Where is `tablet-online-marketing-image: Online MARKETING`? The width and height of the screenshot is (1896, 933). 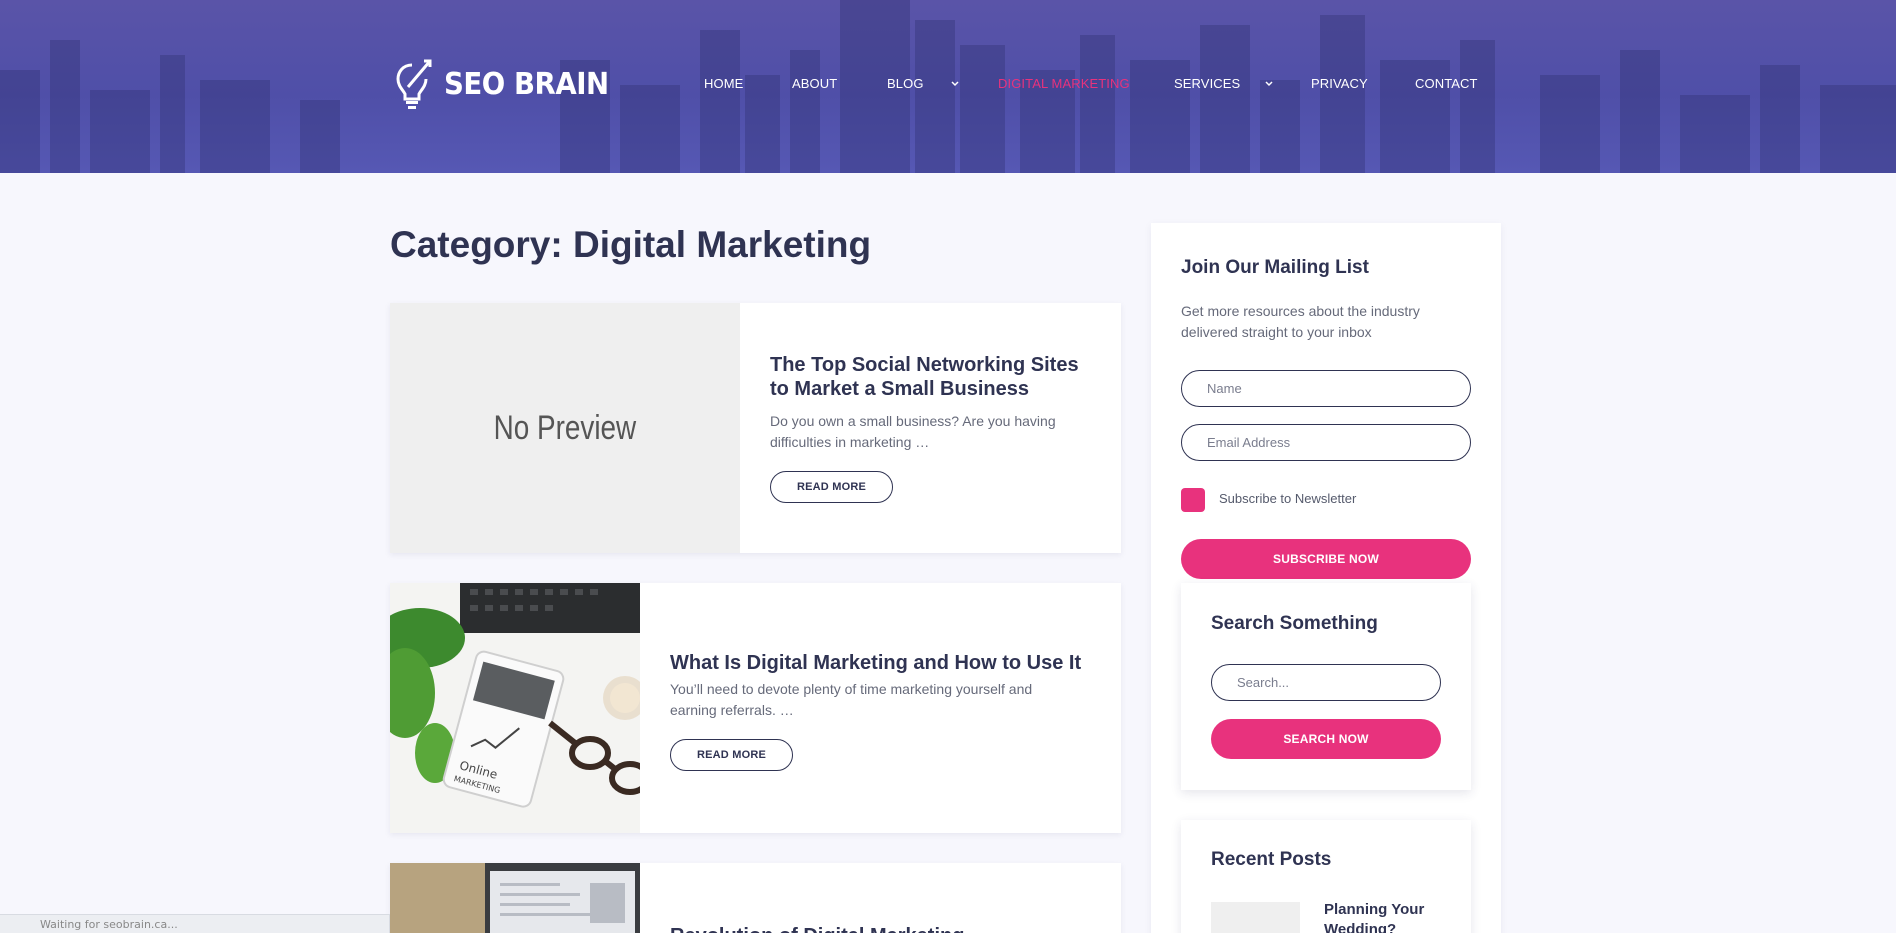
tablet-online-marketing-image: Online MARKETING is located at coordinates (515, 708).